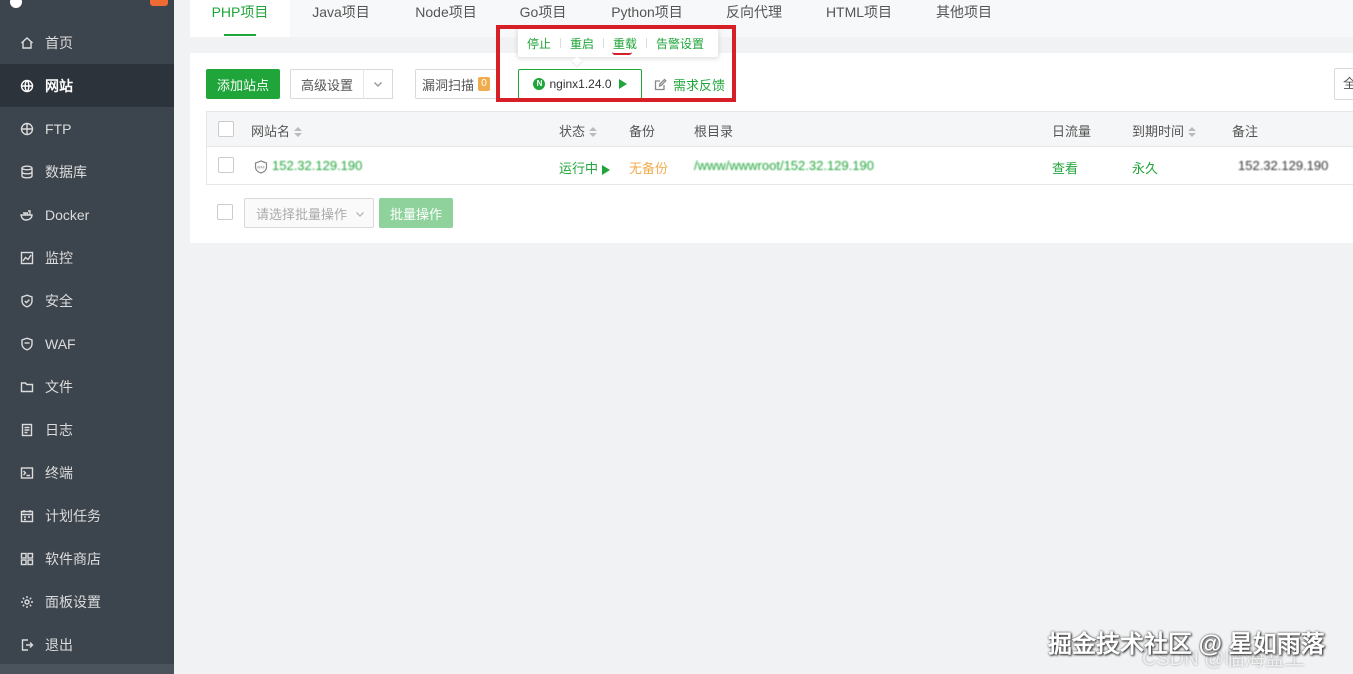 The image size is (1353, 674). What do you see at coordinates (27, 645) in the screenshot?
I see `logout-icon` at bounding box center [27, 645].